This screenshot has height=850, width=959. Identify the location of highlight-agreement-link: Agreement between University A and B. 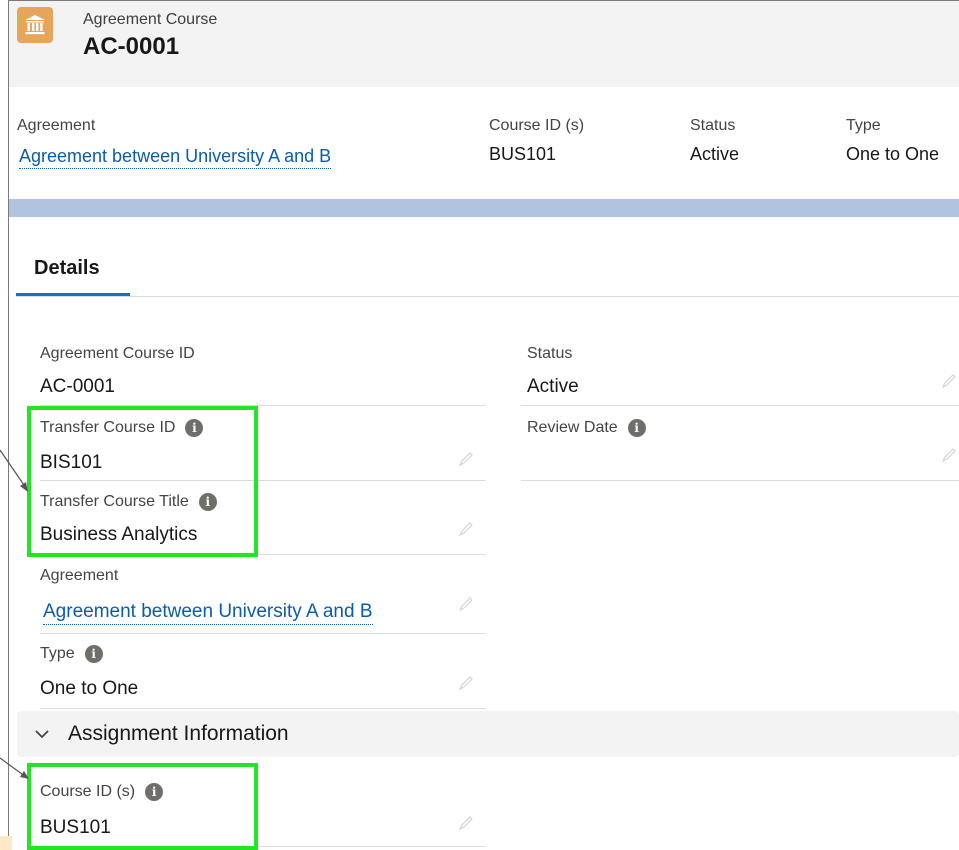
(175, 157).